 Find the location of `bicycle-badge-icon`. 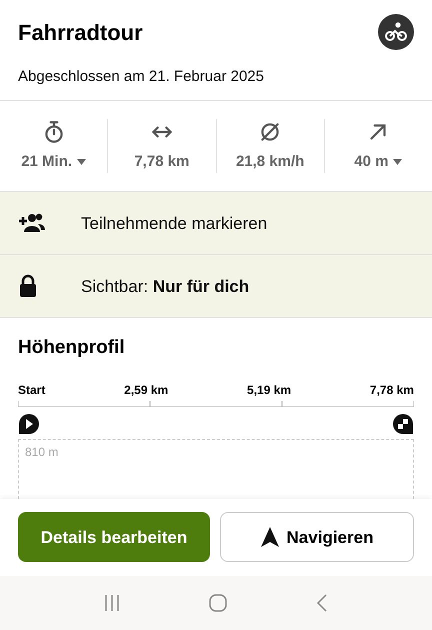

bicycle-badge-icon is located at coordinates (396, 32).